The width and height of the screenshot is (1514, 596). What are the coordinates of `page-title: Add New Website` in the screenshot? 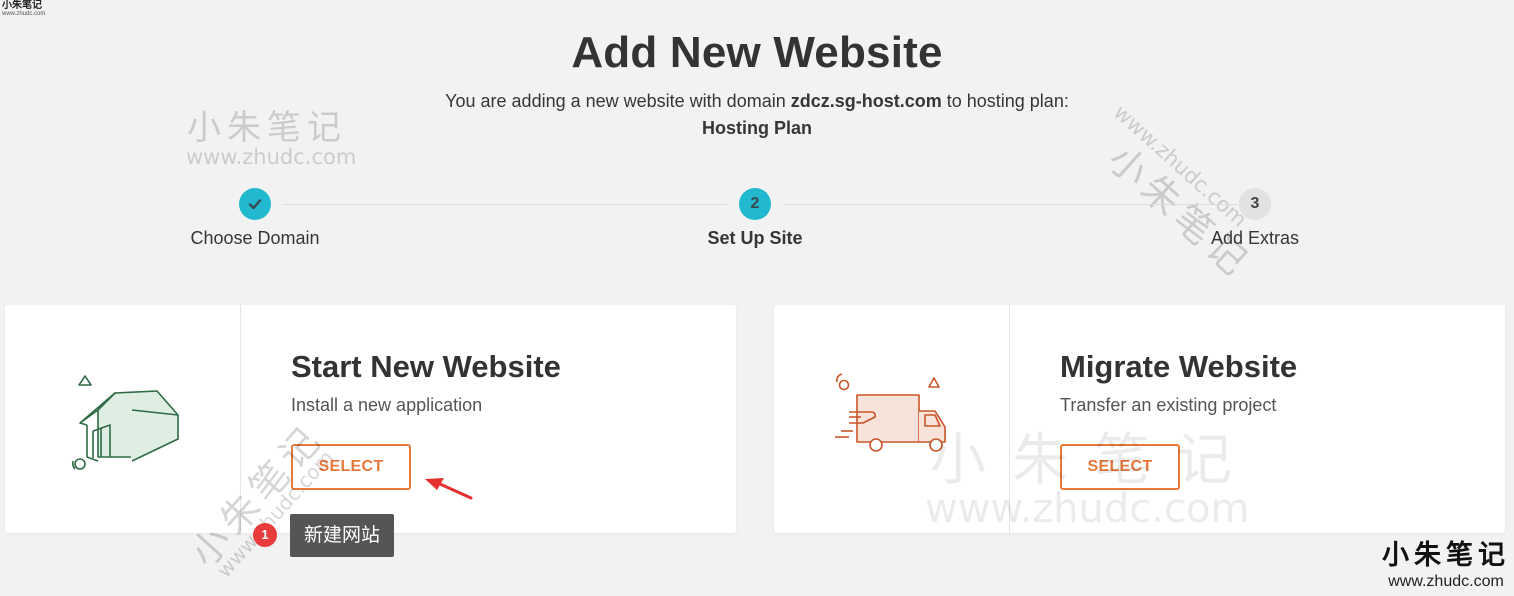 It's located at (757, 52).